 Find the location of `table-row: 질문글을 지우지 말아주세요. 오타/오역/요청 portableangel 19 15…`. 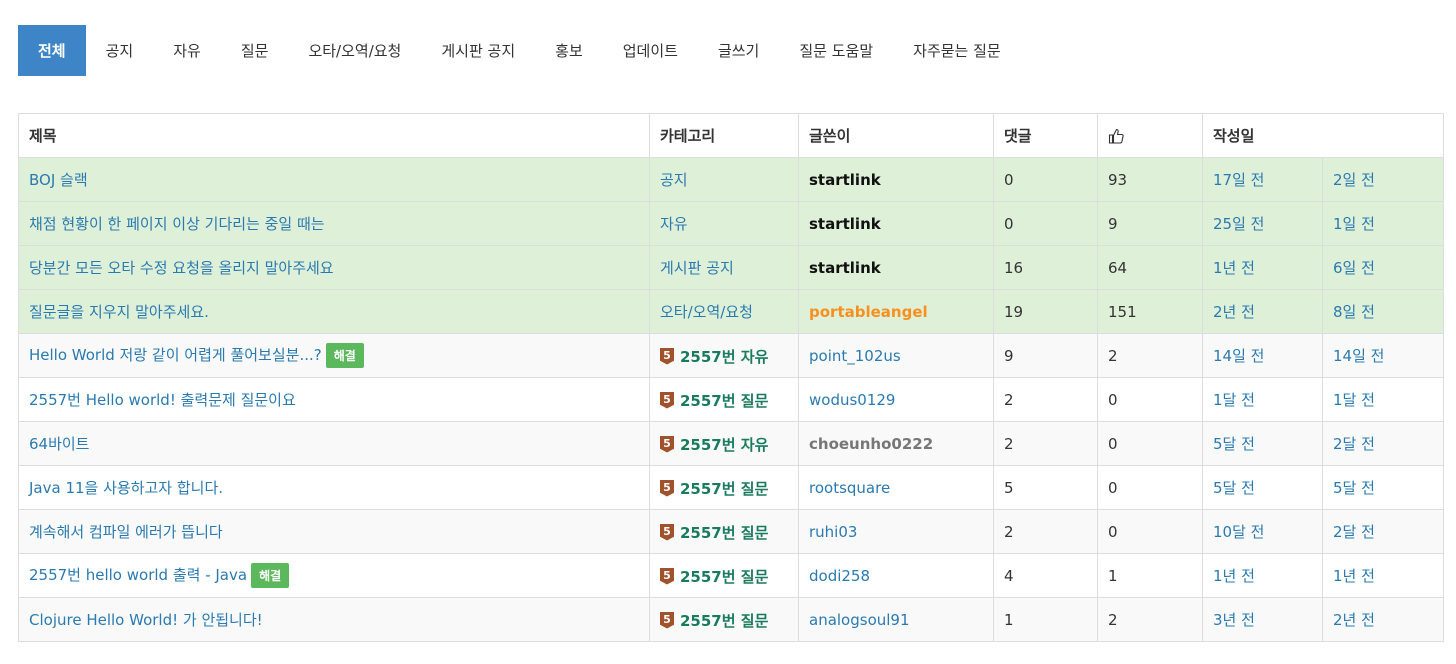

table-row: 질문글을 지우지 말아주세요. 오타/오역/요청 portableangel 19 15… is located at coordinates (731, 311).